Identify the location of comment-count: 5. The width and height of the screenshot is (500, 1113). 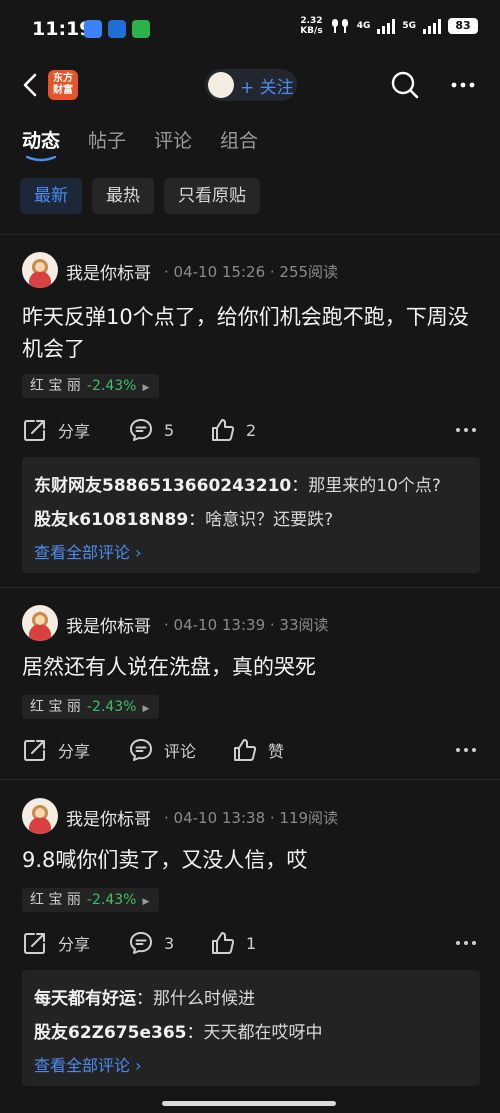
(169, 430).